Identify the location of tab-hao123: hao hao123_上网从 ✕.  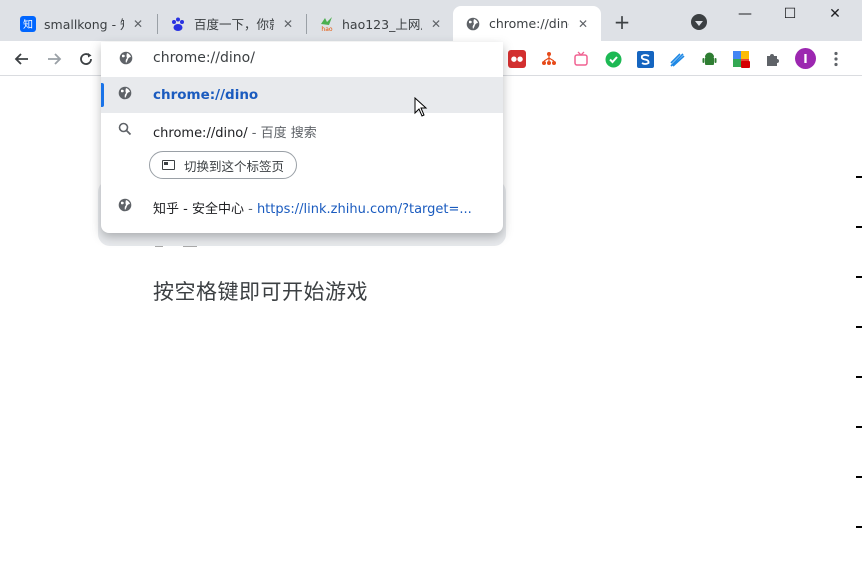
(380, 23).